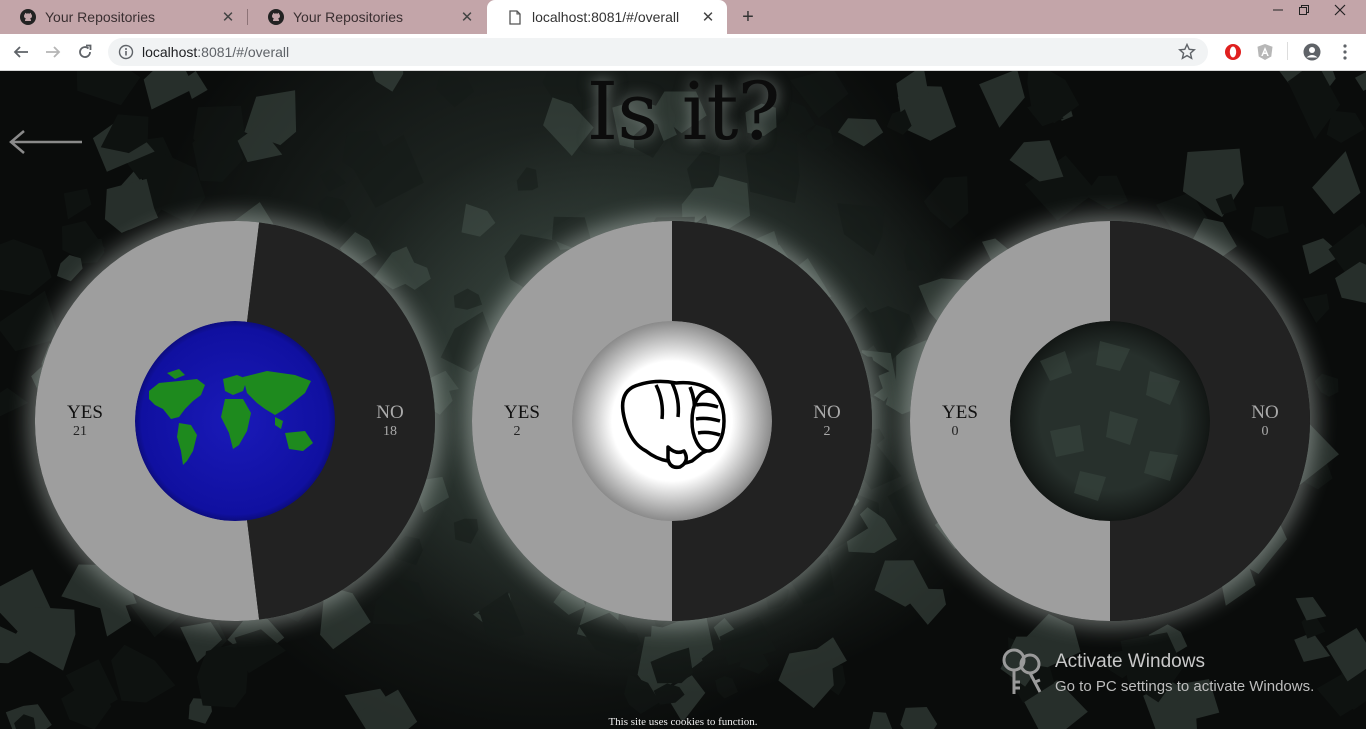 Image resolution: width=1366 pixels, height=729 pixels. Describe the element at coordinates (1304, 10) in the screenshot. I see `restore-button` at that location.